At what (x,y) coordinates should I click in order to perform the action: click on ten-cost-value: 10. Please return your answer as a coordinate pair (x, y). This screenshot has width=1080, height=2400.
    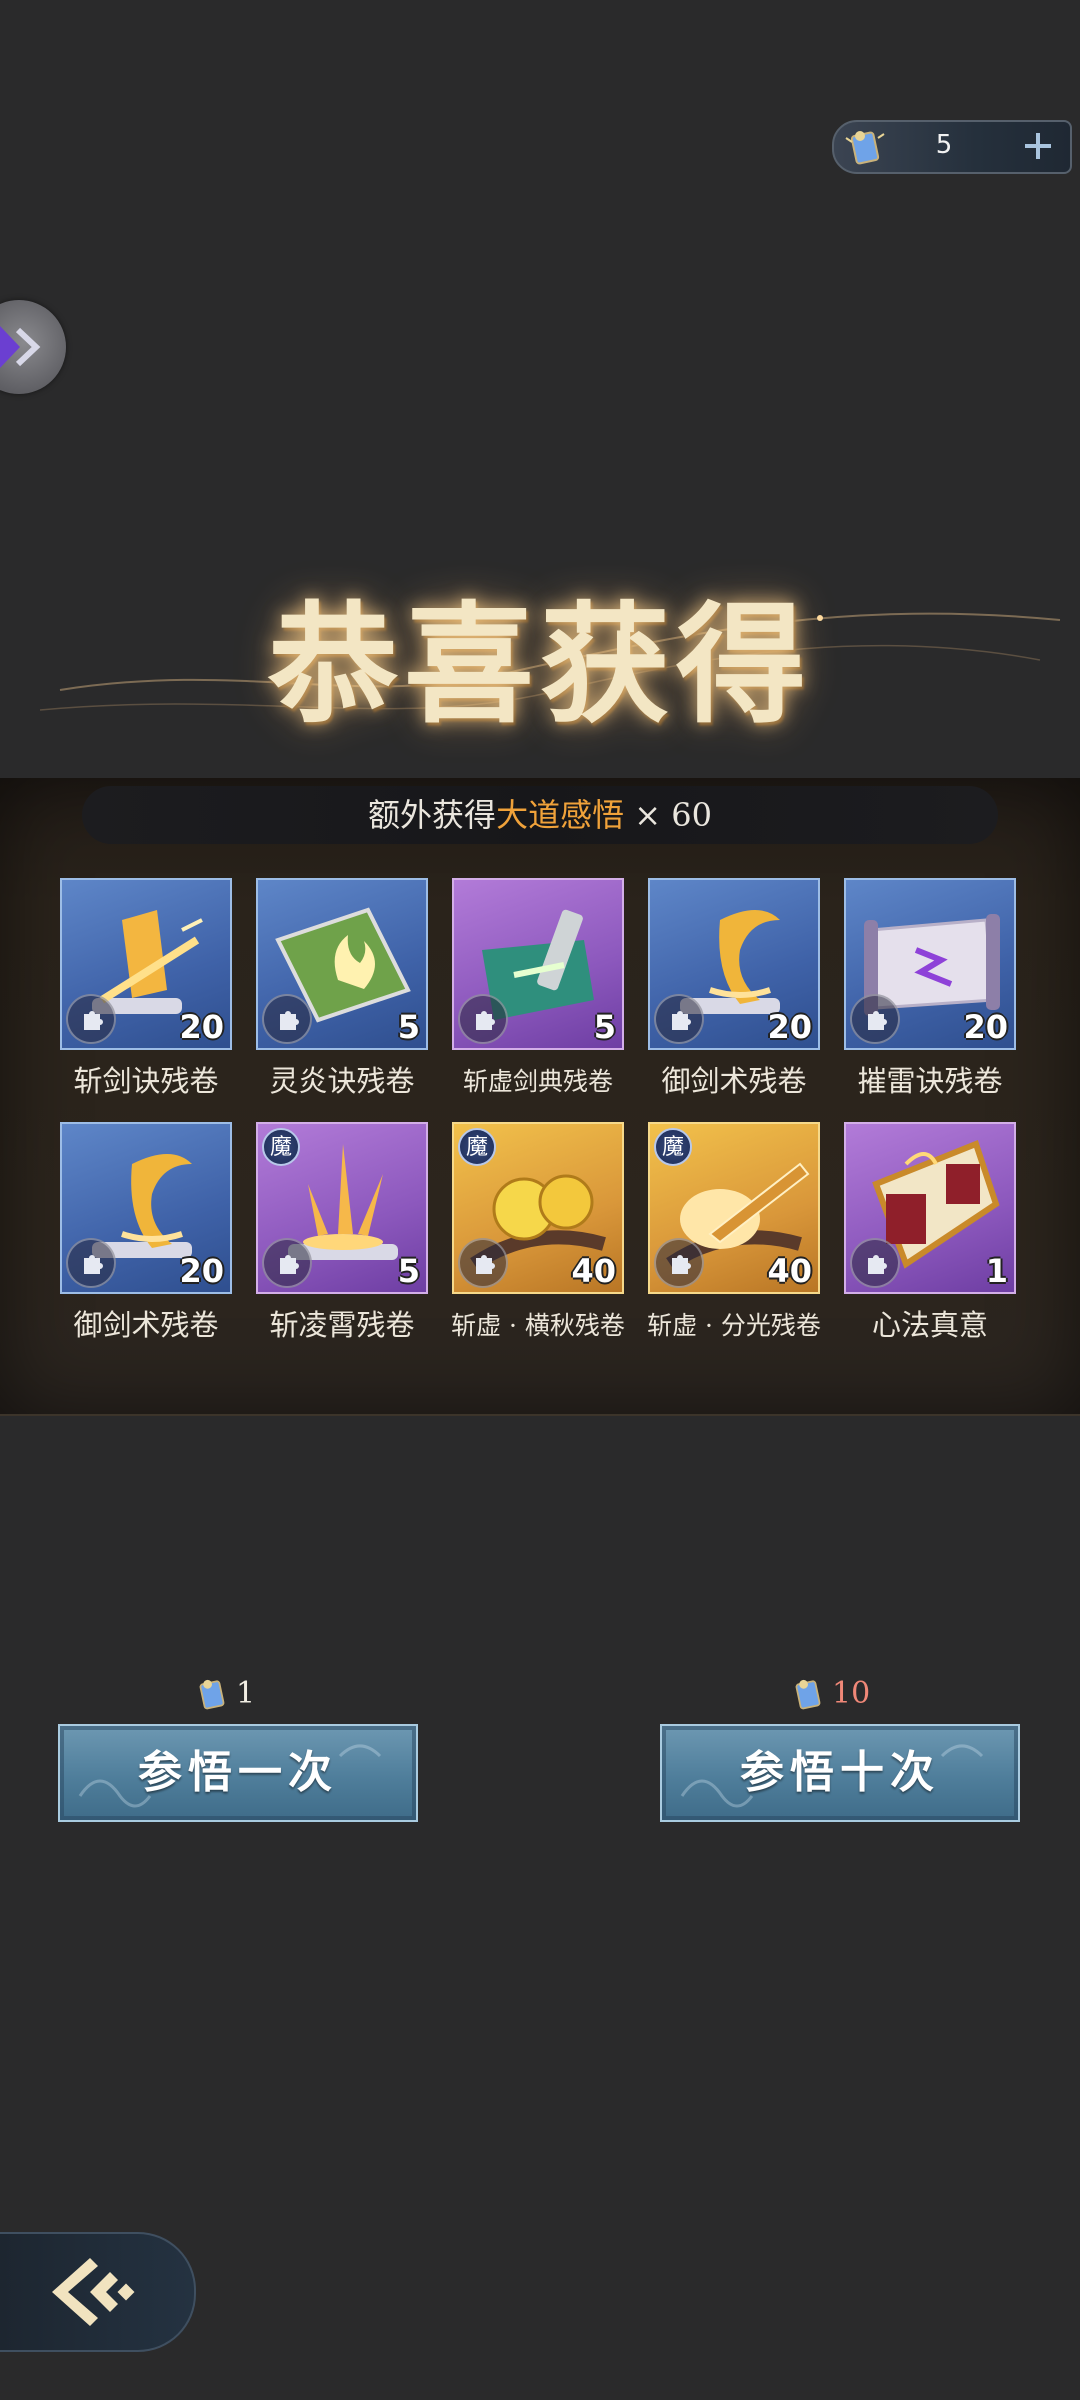
    Looking at the image, I should click on (851, 1693).